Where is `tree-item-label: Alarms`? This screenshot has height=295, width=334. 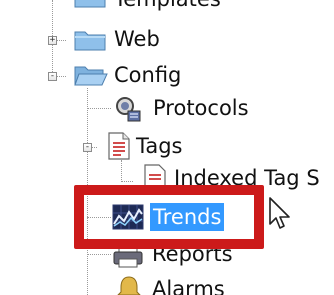 tree-item-label: Alarms is located at coordinates (188, 286).